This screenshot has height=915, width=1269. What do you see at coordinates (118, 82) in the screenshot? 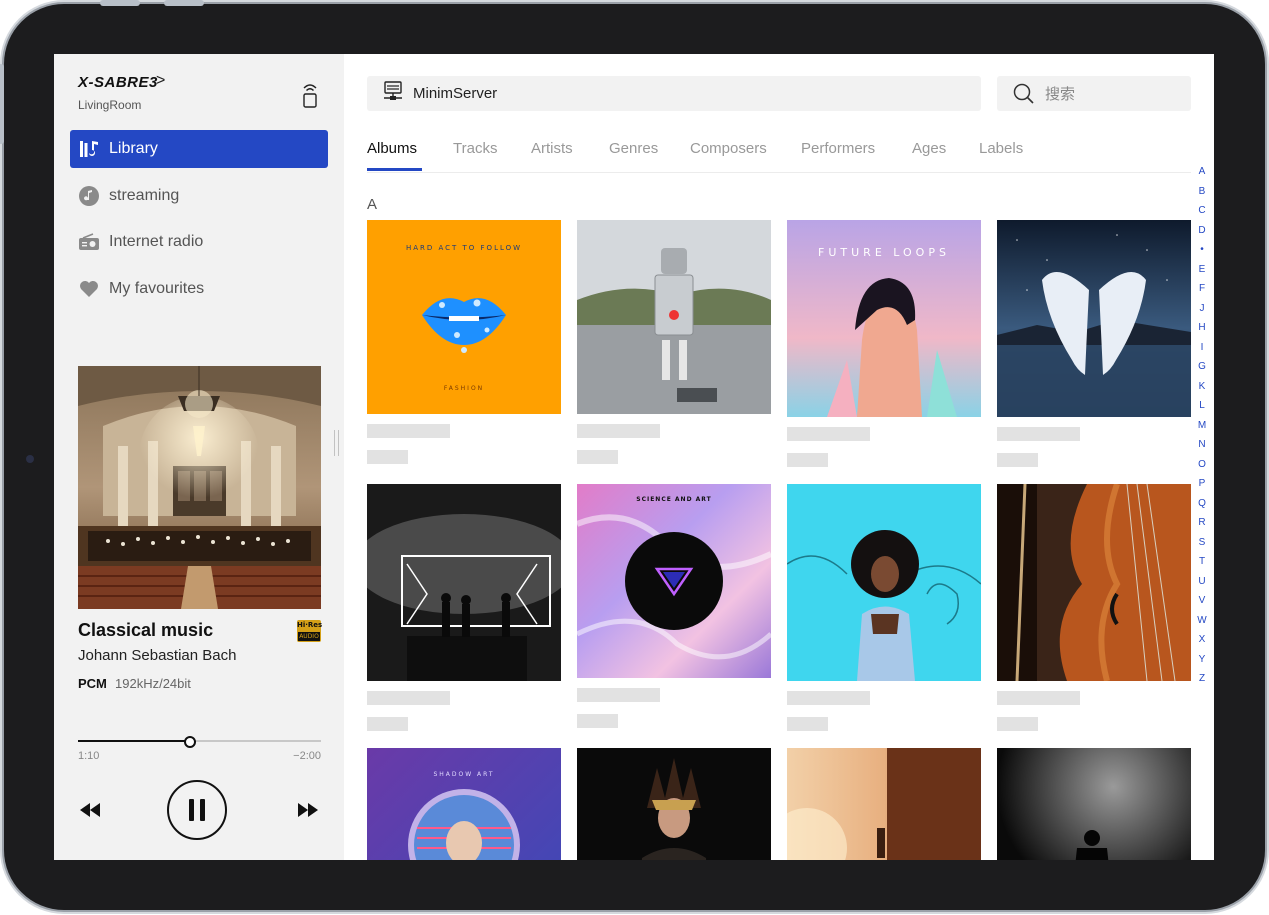
I see `device-name: X-SABRE3` at bounding box center [118, 82].